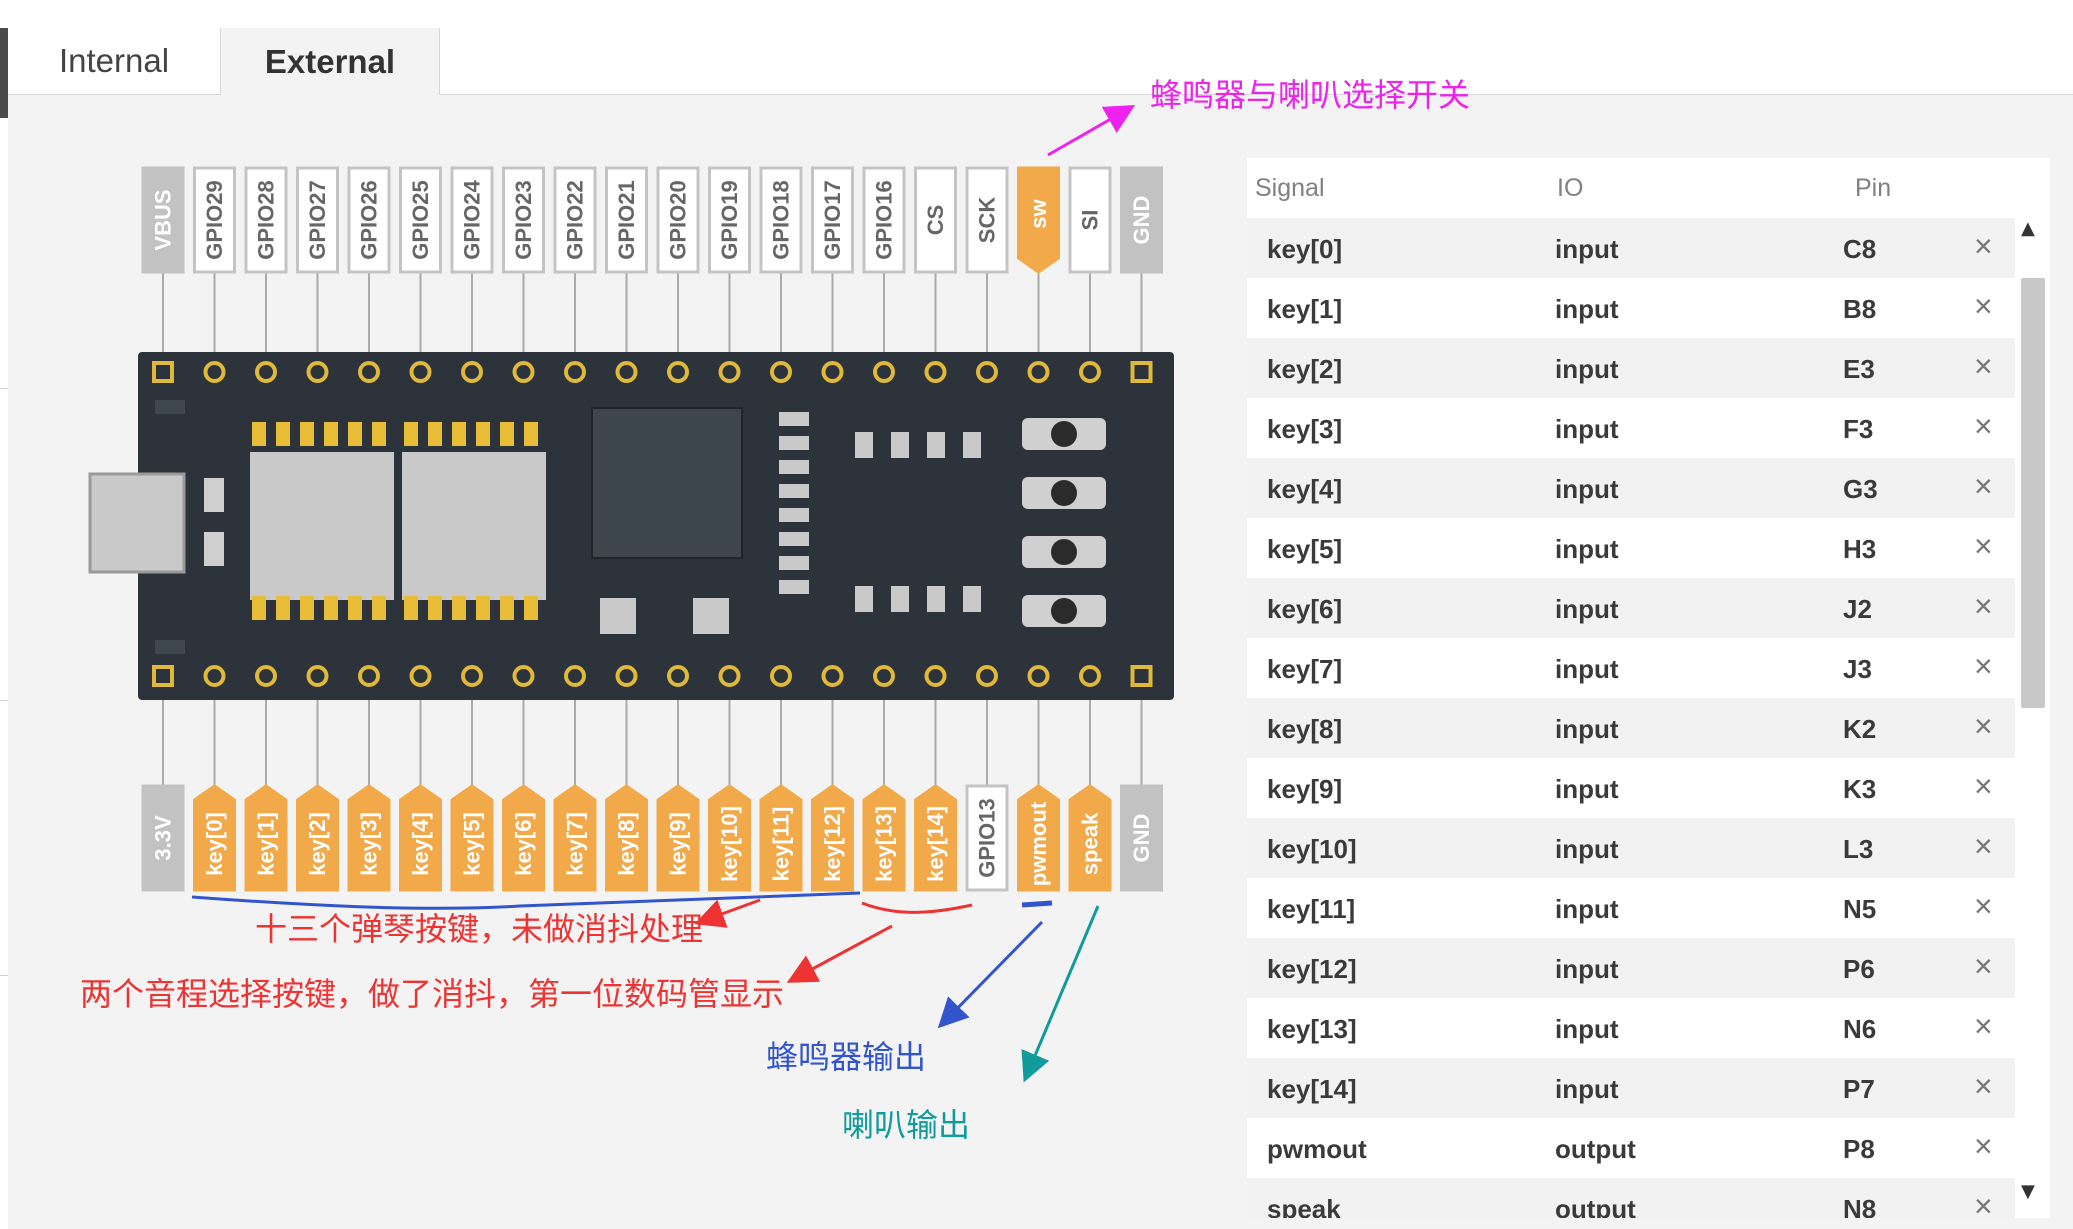  What do you see at coordinates (1290, 188) in the screenshot?
I see `header-signal: Signal` at bounding box center [1290, 188].